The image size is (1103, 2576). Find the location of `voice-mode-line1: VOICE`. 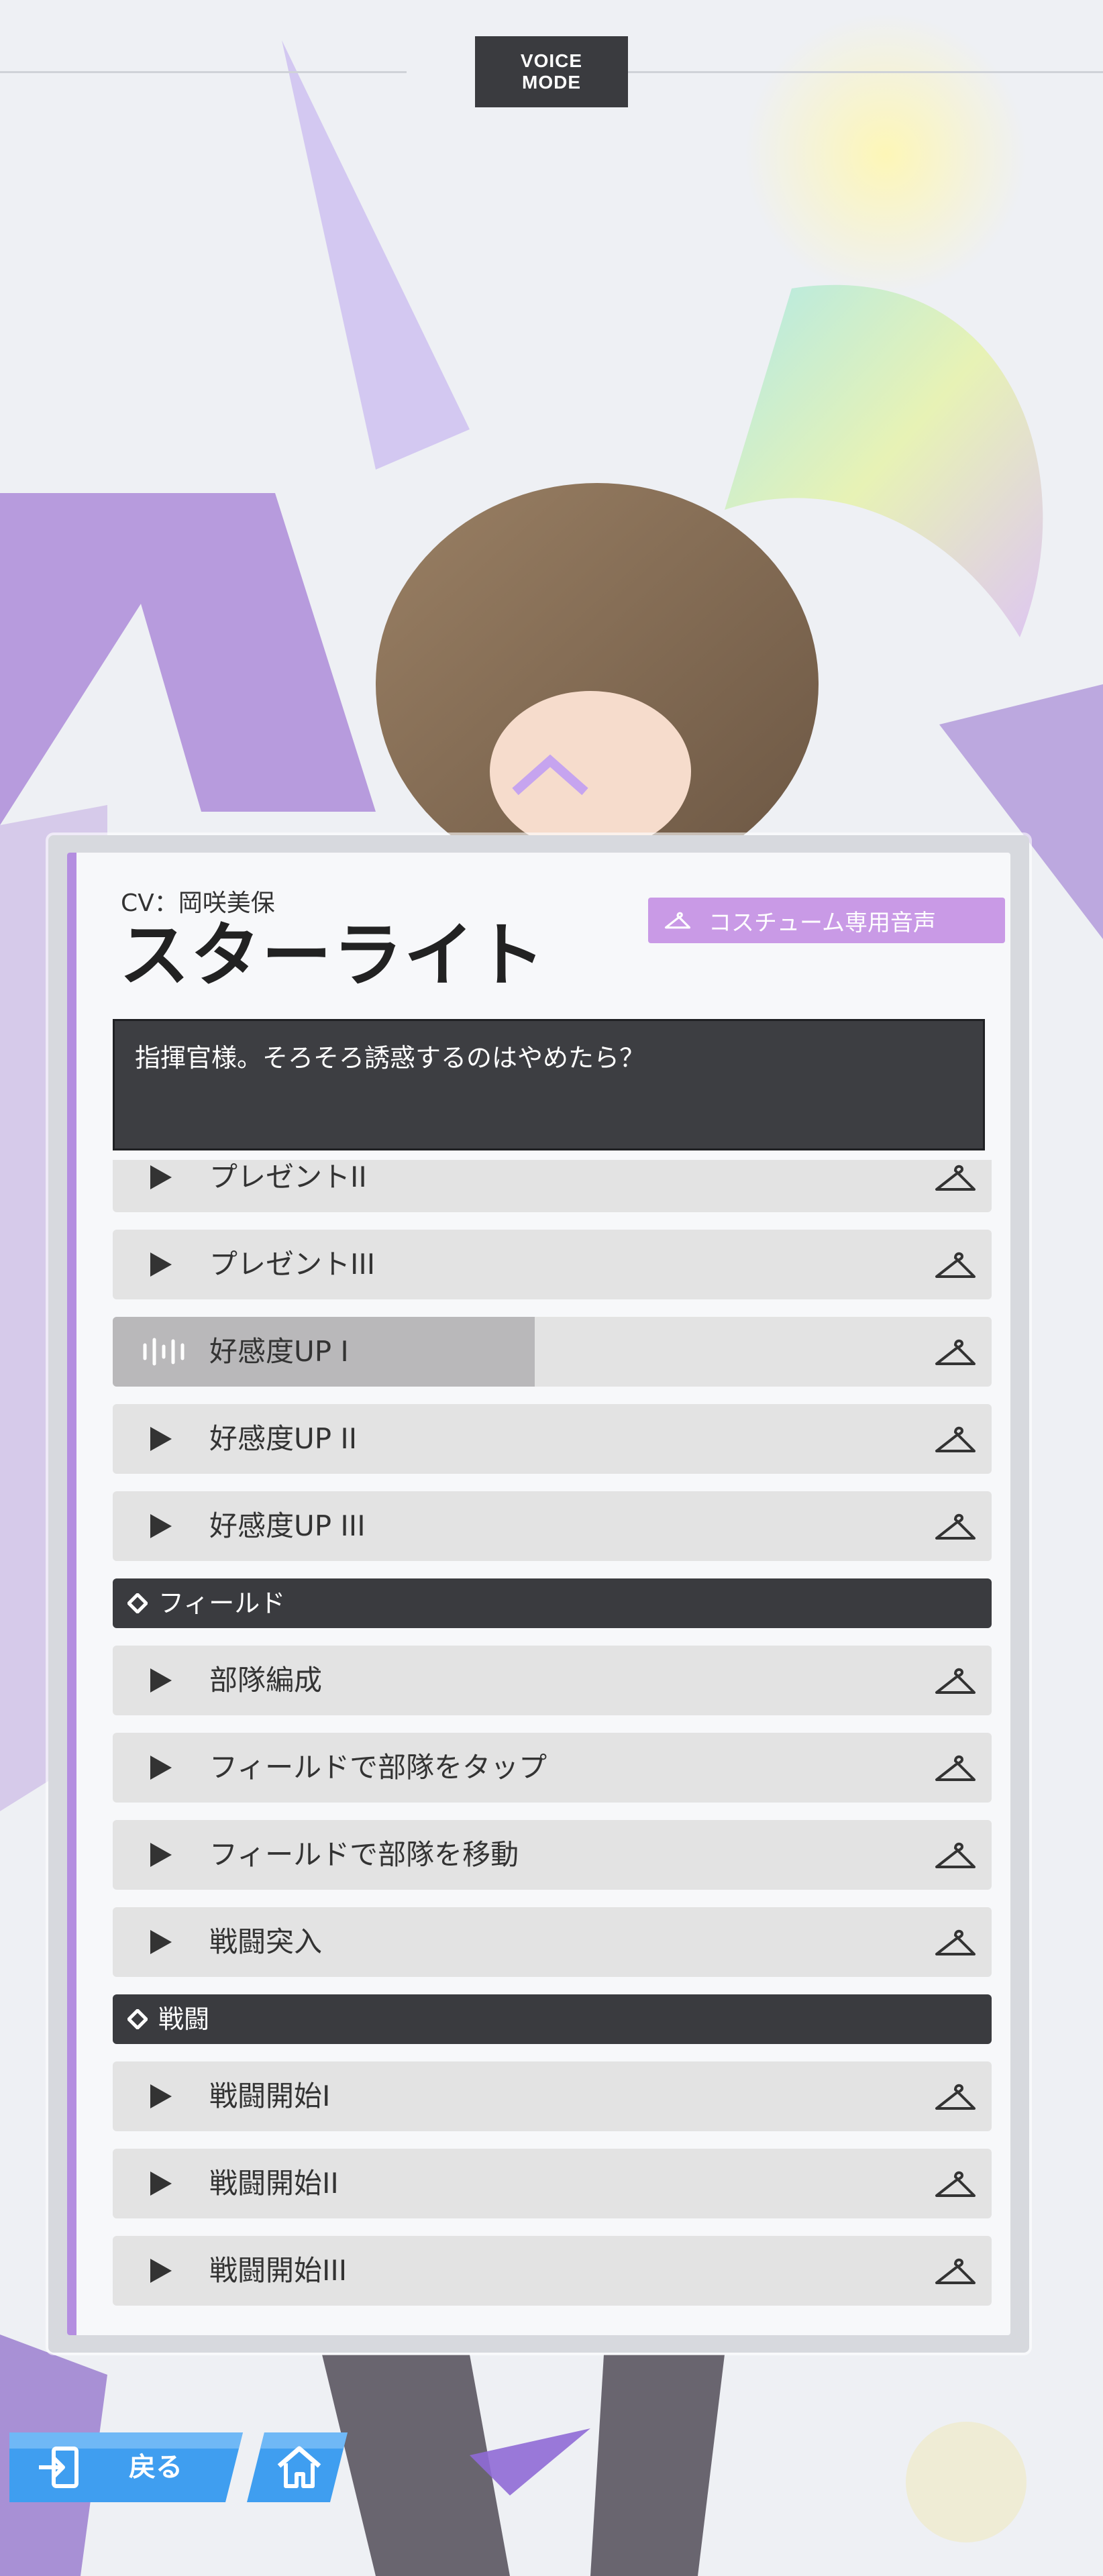

voice-mode-line1: VOICE is located at coordinates (551, 60).